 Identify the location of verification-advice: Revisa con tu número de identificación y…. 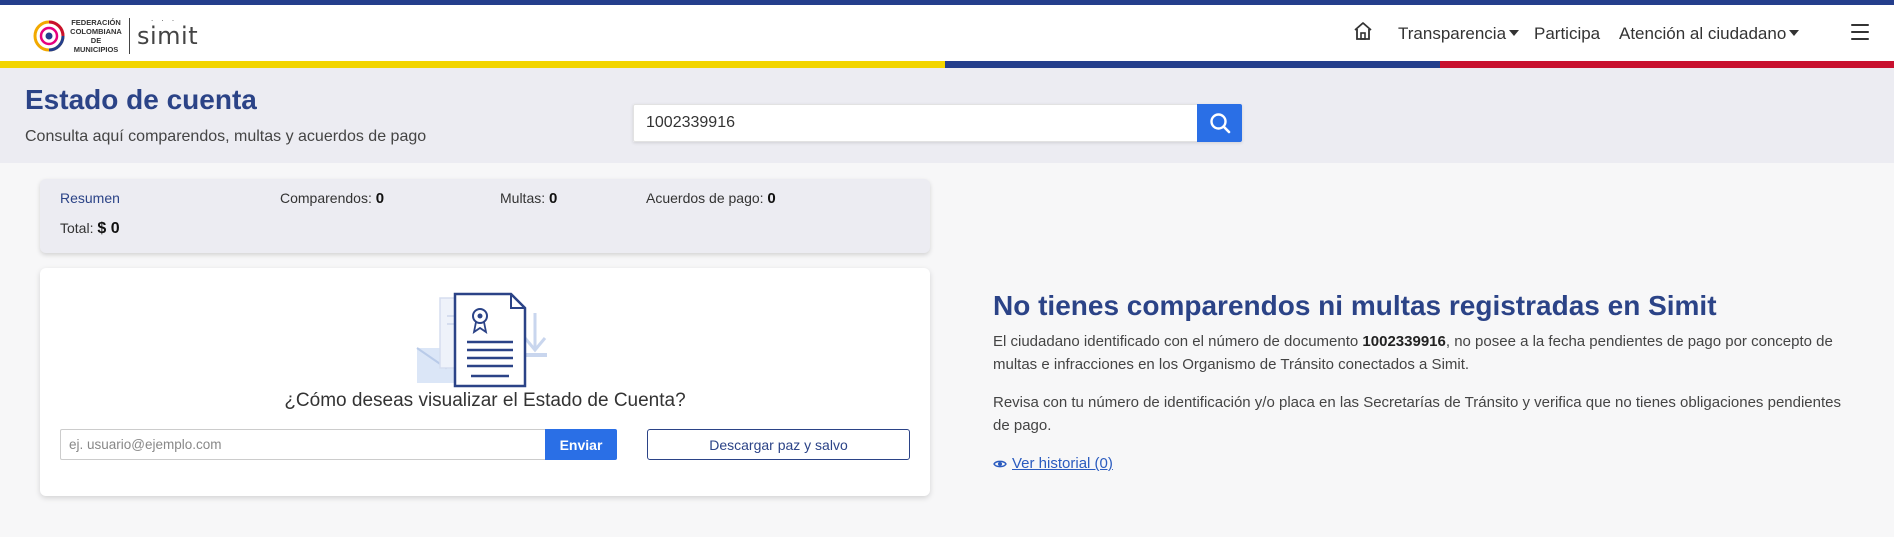
(1417, 414).